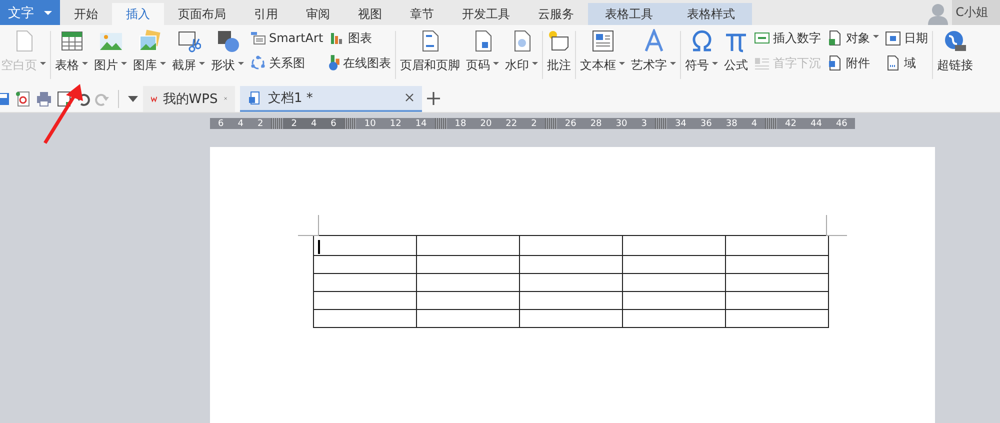 Image resolution: width=1000 pixels, height=423 pixels. Describe the element at coordinates (72, 41) in the screenshot. I see `table-icon` at that location.